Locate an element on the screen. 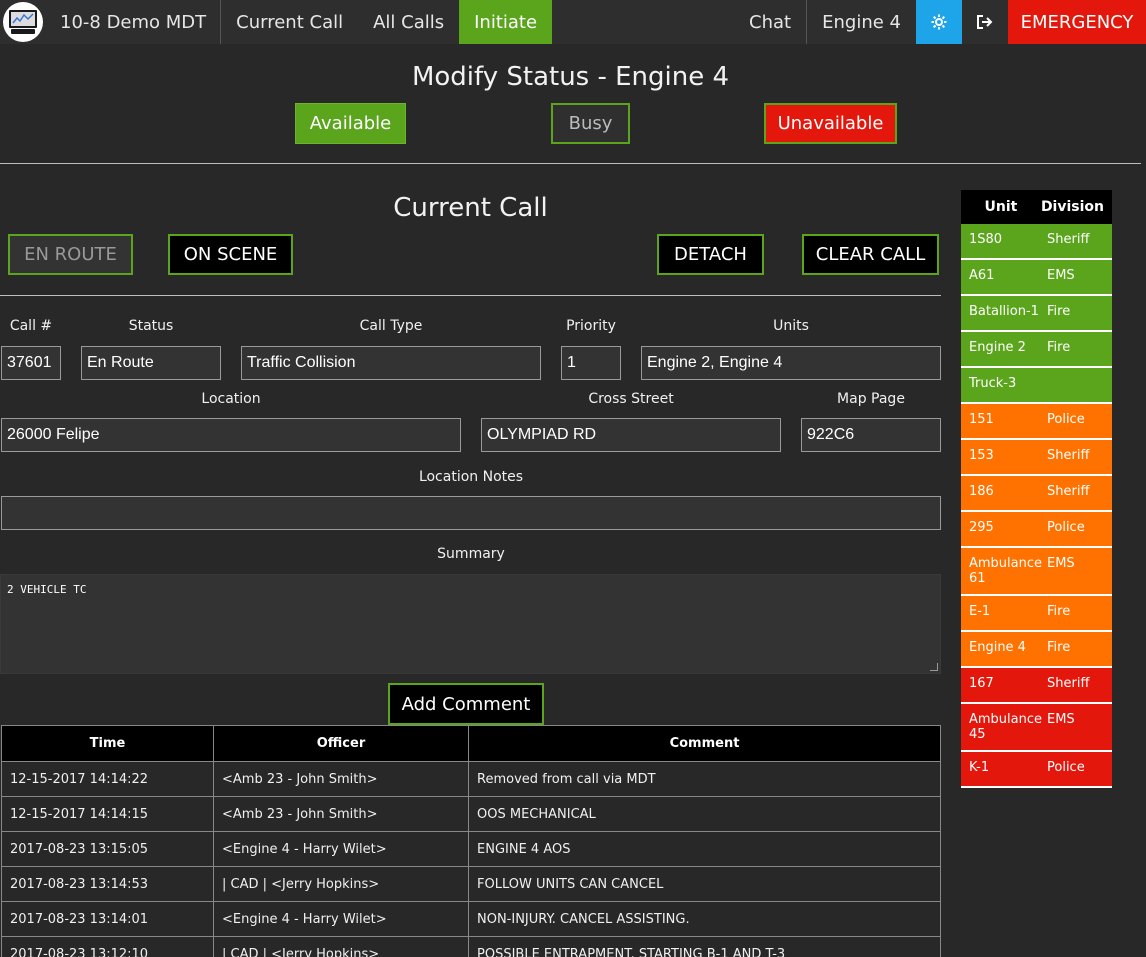 This screenshot has height=957, width=1146. unit-name: 151 is located at coordinates (981, 419).